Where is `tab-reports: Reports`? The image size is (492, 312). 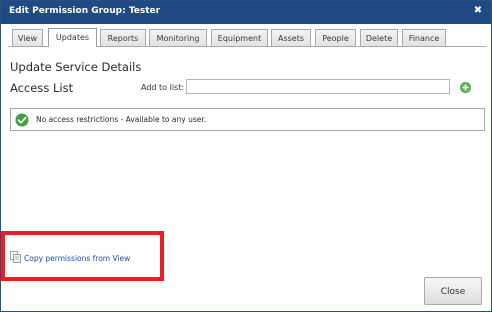 tab-reports: Reports is located at coordinates (123, 37).